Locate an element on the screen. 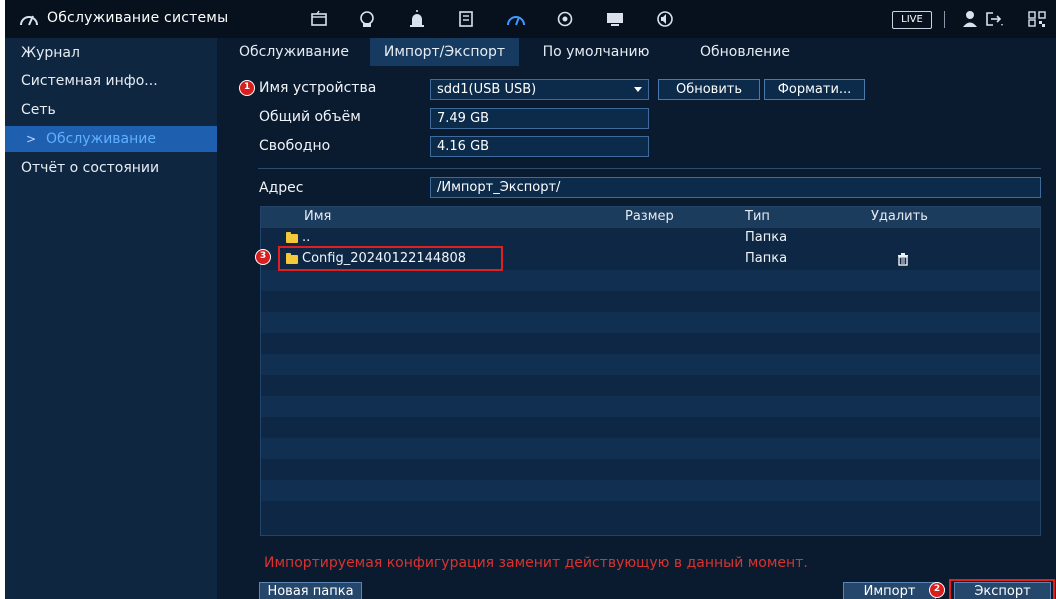 This screenshot has width=1056, height=599. live-button: LIVE is located at coordinates (912, 20).